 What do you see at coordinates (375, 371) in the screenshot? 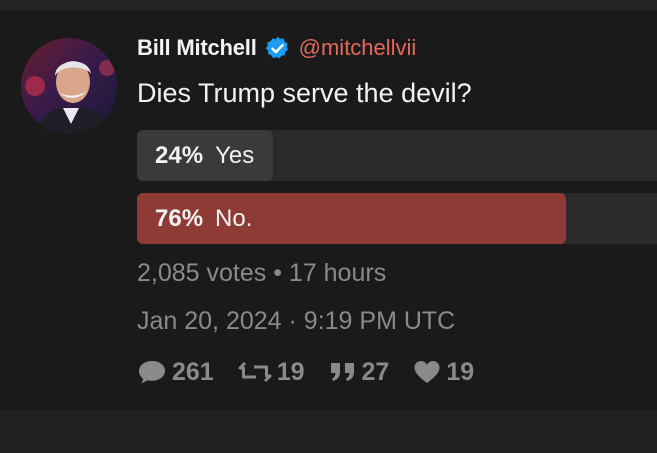
I see `quote-count: 27` at bounding box center [375, 371].